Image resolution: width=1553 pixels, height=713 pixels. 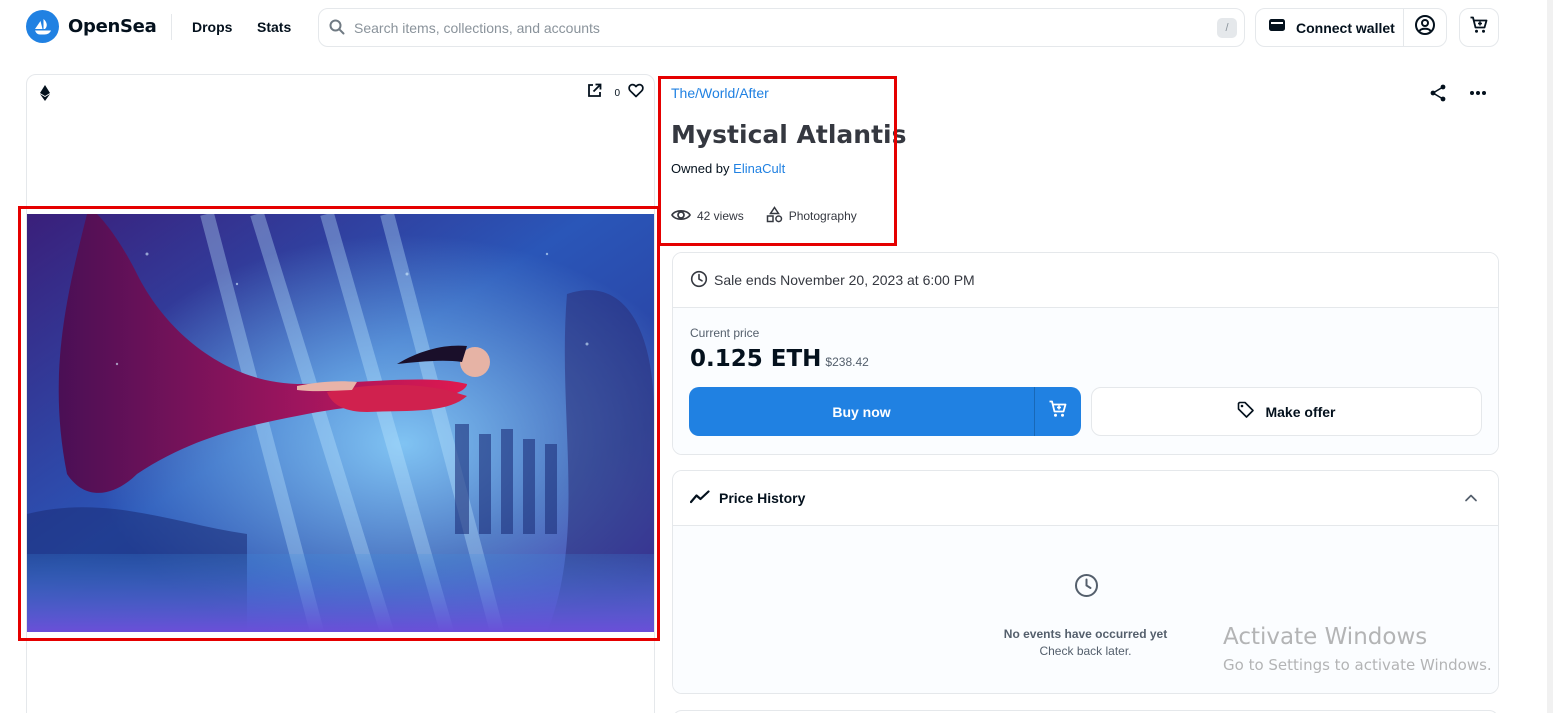 I want to click on search-bar: /, so click(x=781, y=27).